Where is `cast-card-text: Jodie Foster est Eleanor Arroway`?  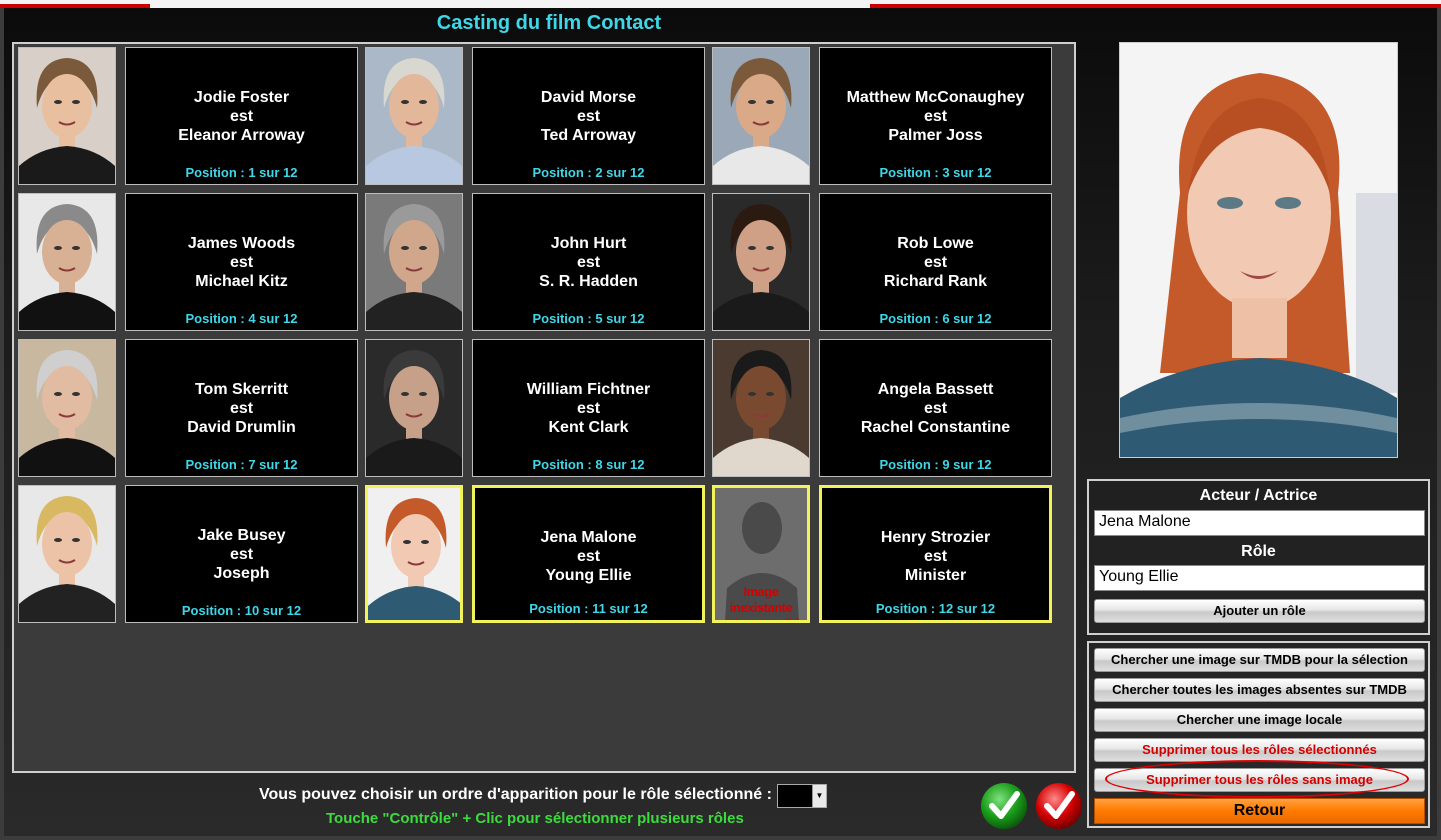
cast-card-text: Jodie Foster est Eleanor Arroway is located at coordinates (241, 116).